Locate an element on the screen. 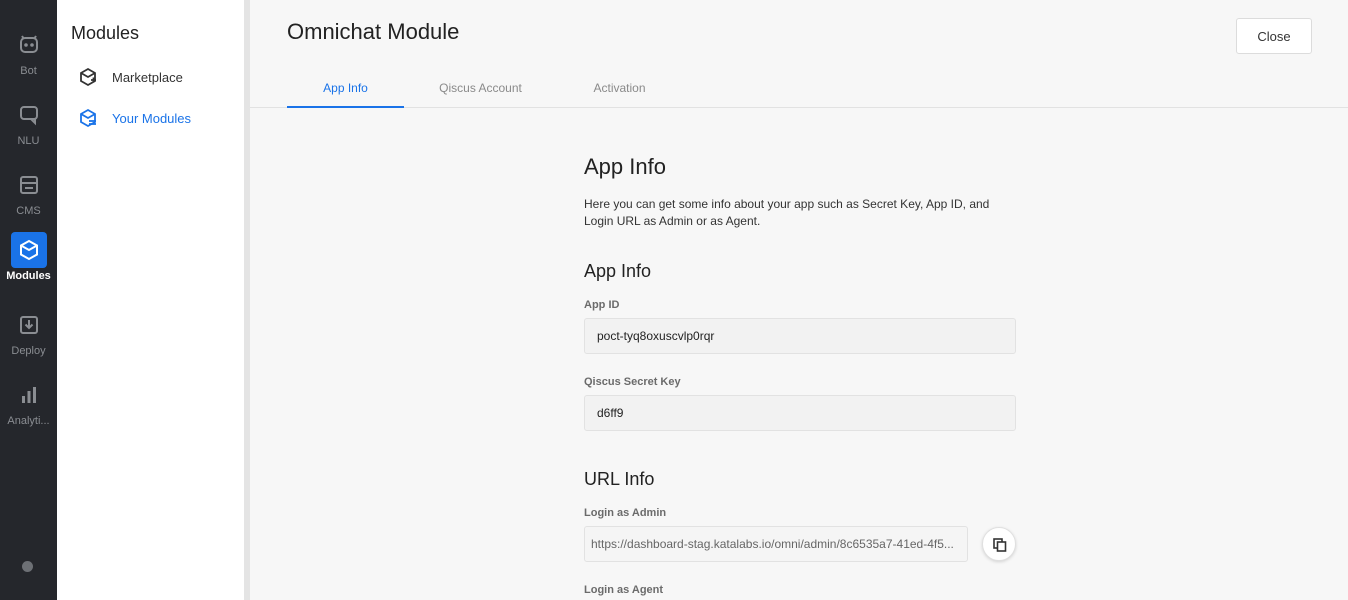  sidebar-item-label: Marketplace is located at coordinates (147, 77).